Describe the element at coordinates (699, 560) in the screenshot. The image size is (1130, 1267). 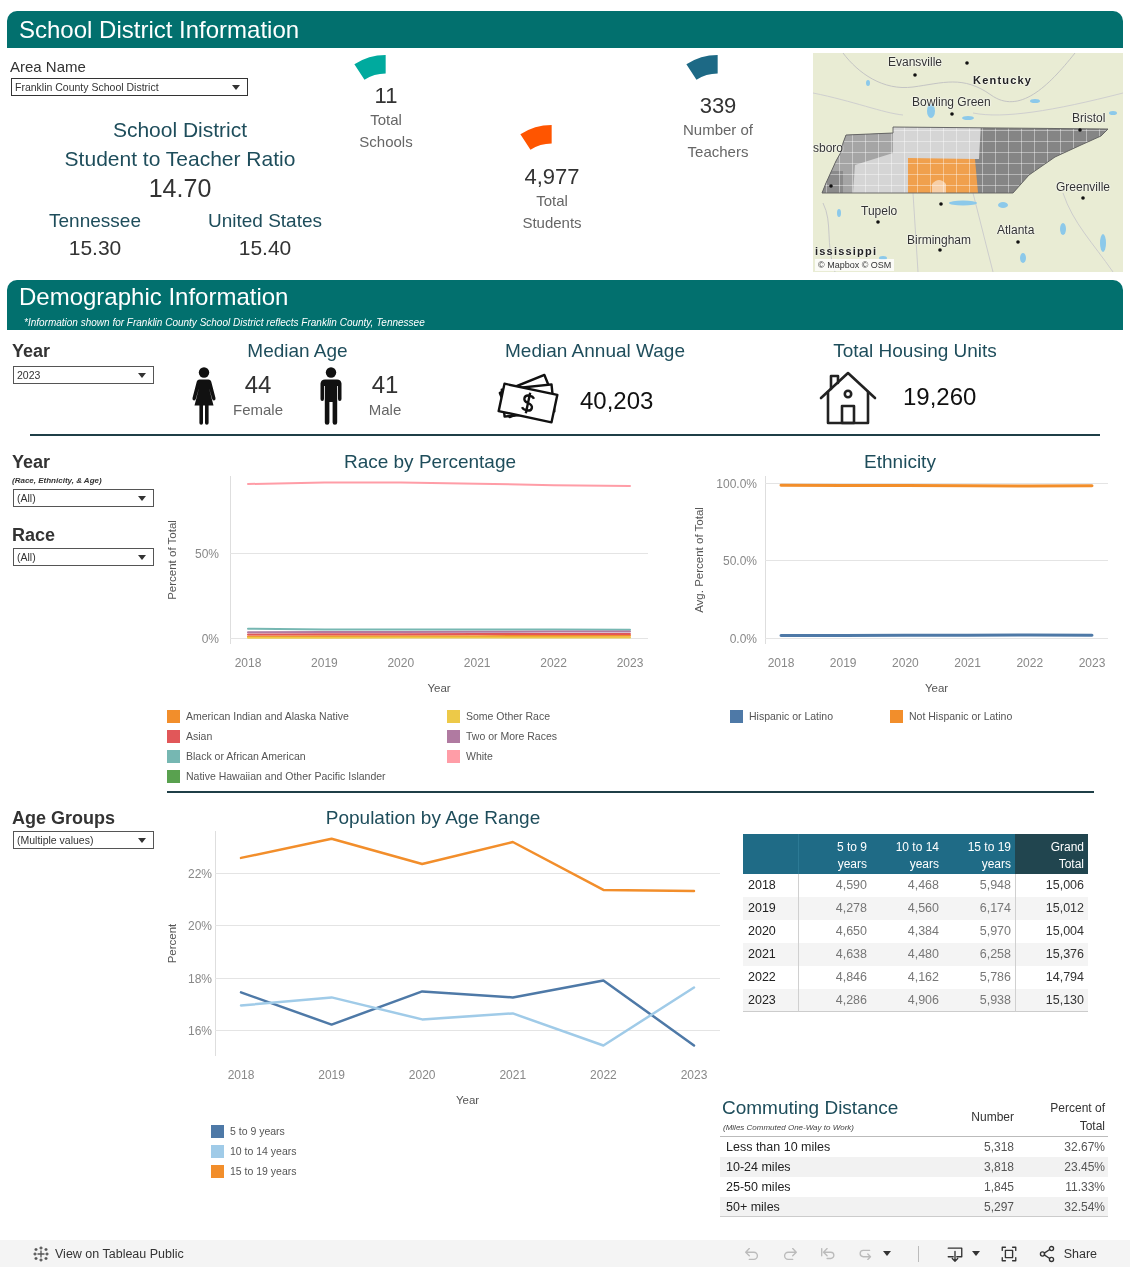
I see `axis-title: Avg. Percent of Total` at that location.